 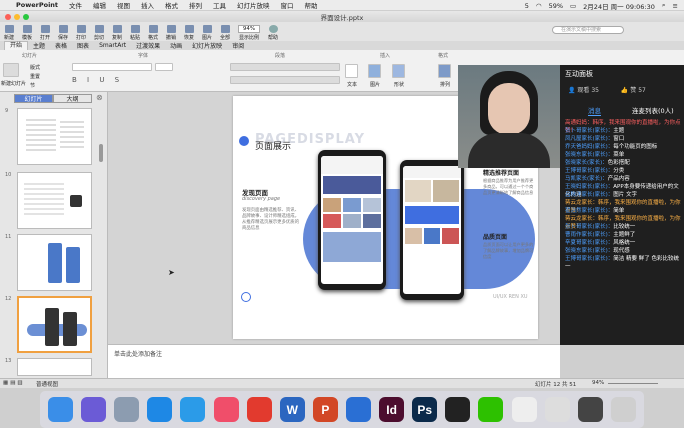 I want to click on tab-slides: 幻灯片, so click(x=33, y=98).